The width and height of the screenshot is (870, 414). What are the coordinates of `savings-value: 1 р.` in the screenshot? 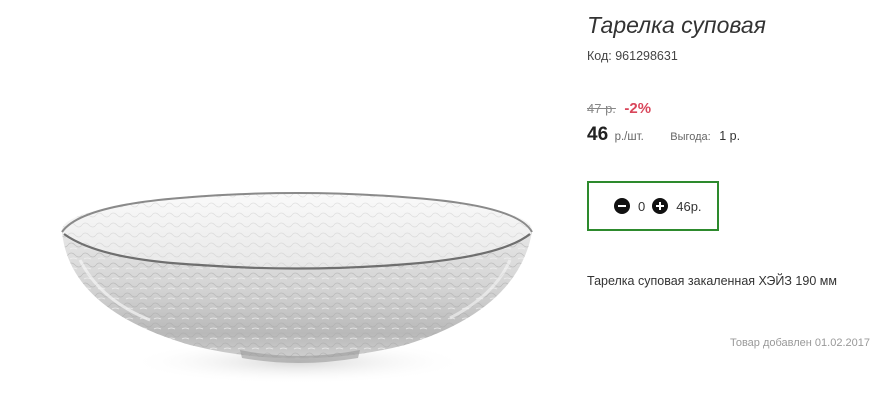 It's located at (730, 136).